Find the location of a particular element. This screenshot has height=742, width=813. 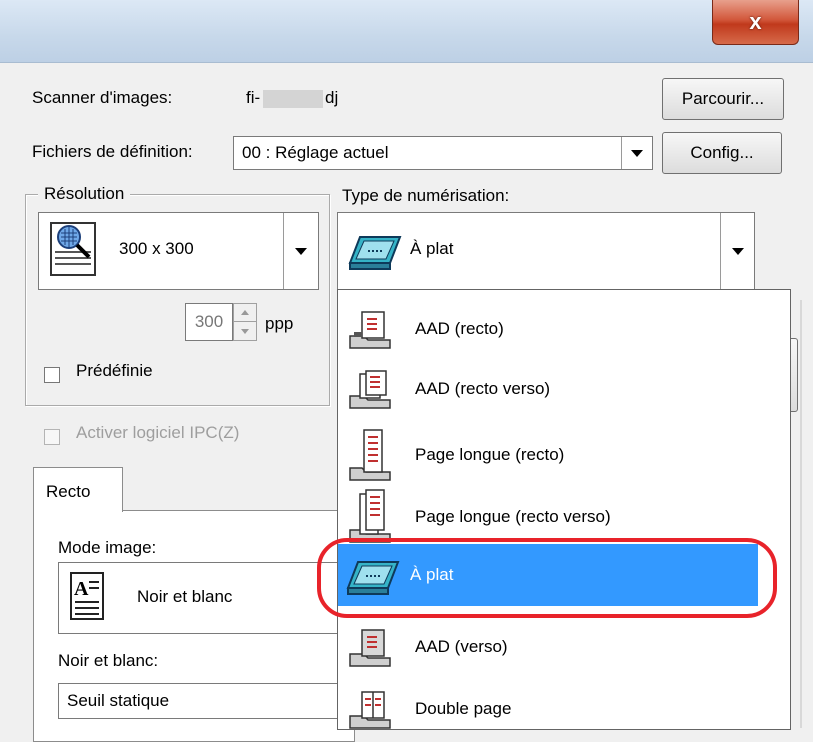

resolution-value: 300 x 300 is located at coordinates (156, 248).